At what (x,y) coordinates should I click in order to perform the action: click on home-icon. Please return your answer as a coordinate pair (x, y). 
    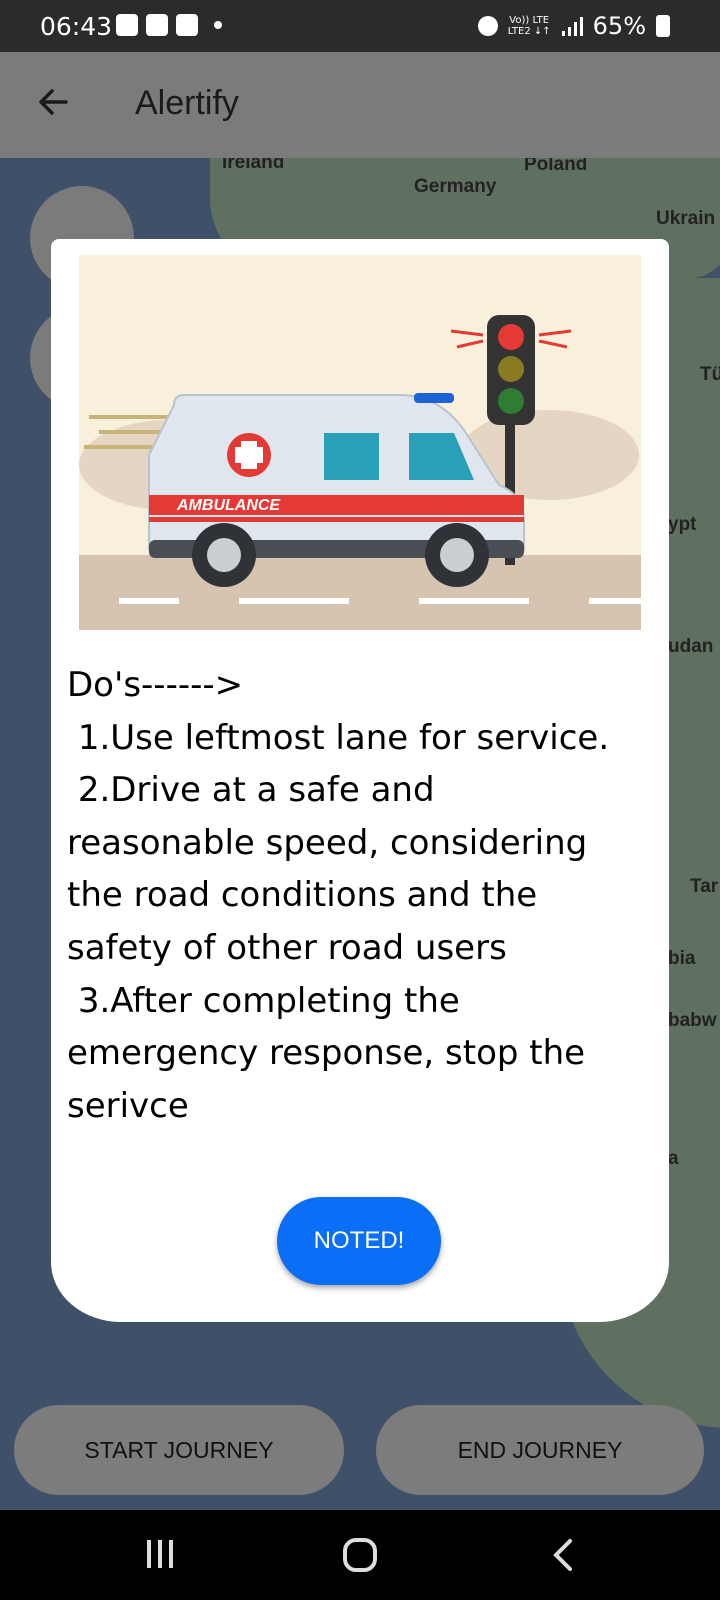
    Looking at the image, I should click on (360, 1555).